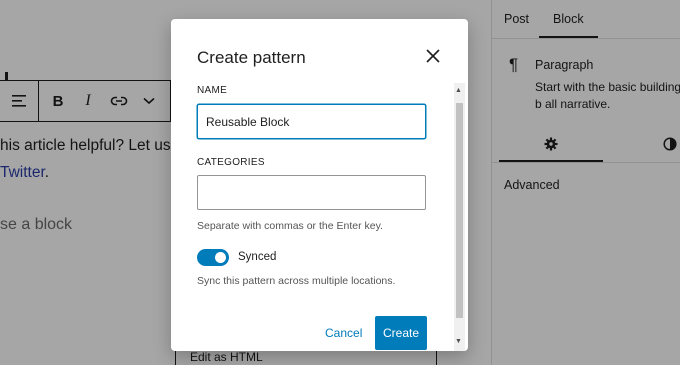 The height and width of the screenshot is (365, 680). Describe the element at coordinates (290, 226) in the screenshot. I see `categories-help: Separate with commas or the Enter key.` at that location.